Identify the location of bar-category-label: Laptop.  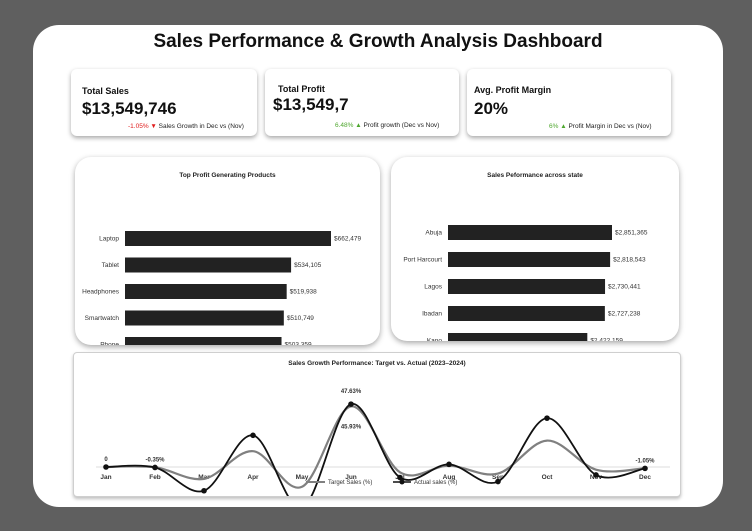
(109, 239).